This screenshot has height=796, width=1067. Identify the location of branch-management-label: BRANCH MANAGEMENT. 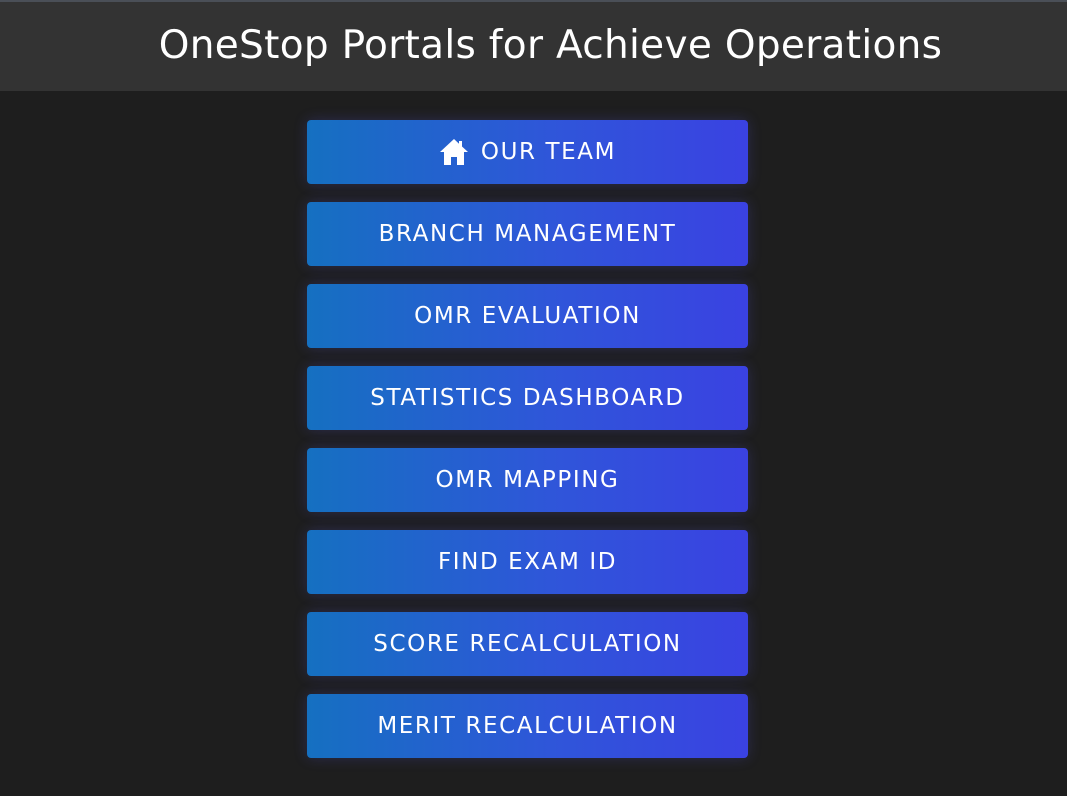
(527, 234).